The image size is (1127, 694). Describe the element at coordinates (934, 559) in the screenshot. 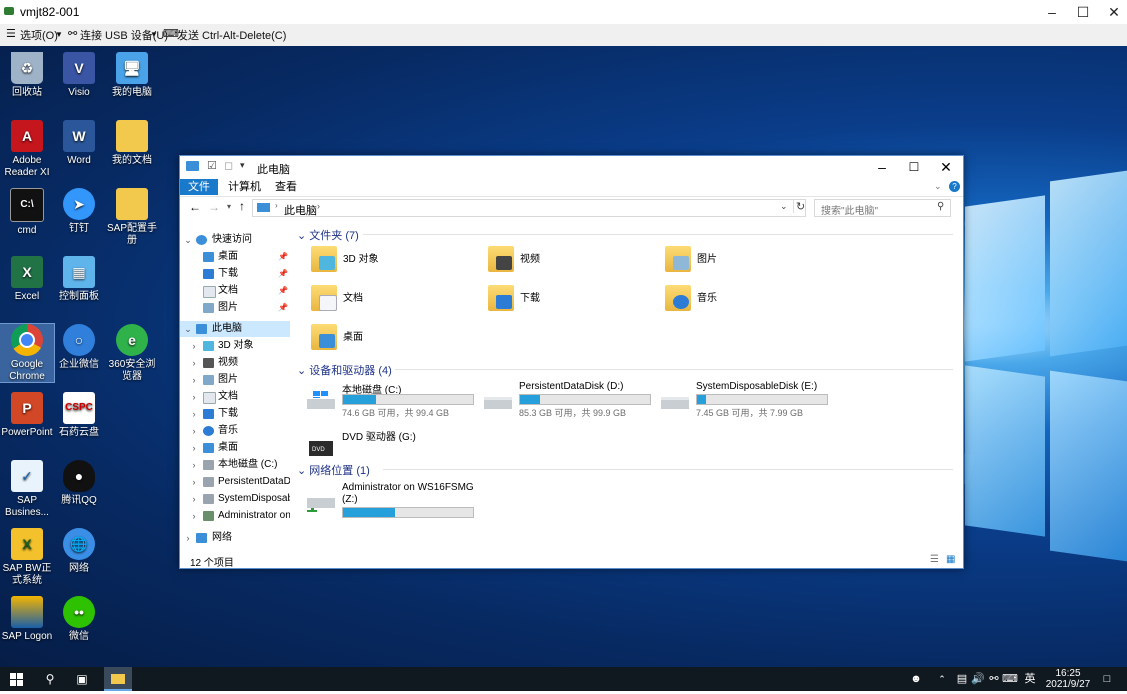

I see `details-view-icon: ☰` at that location.